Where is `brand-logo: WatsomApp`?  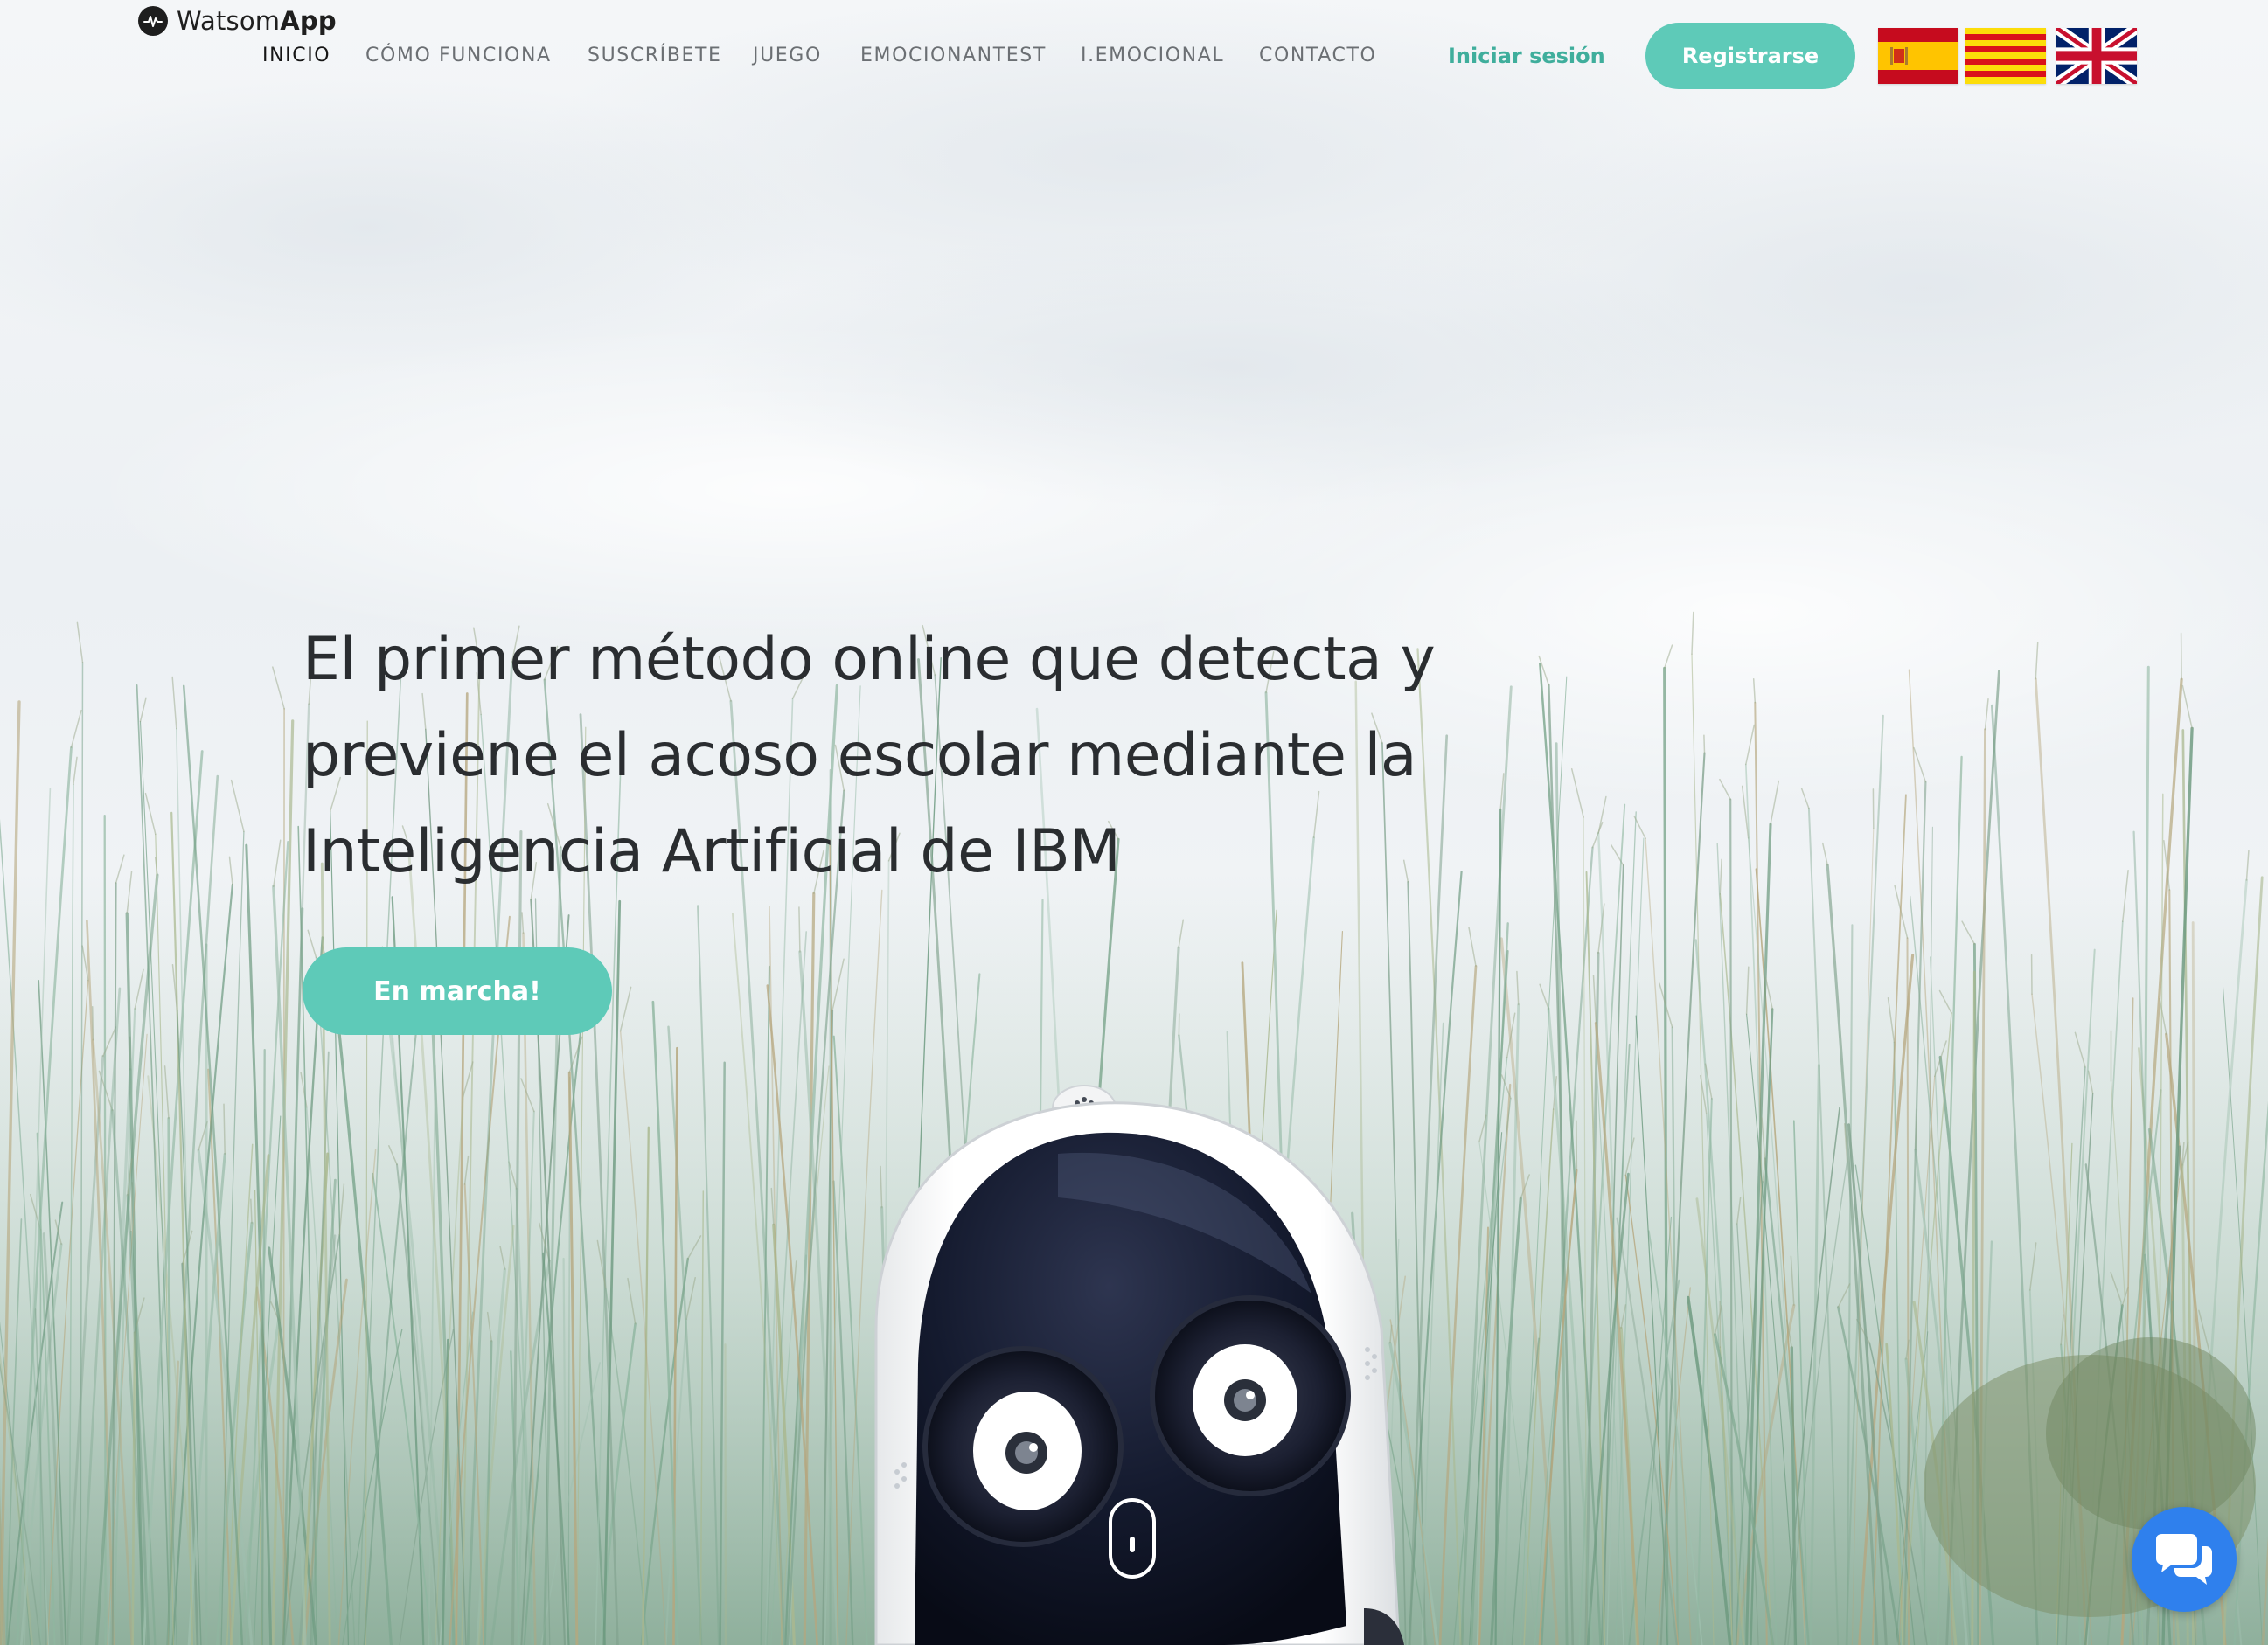
brand-logo: WatsomApp is located at coordinates (237, 20).